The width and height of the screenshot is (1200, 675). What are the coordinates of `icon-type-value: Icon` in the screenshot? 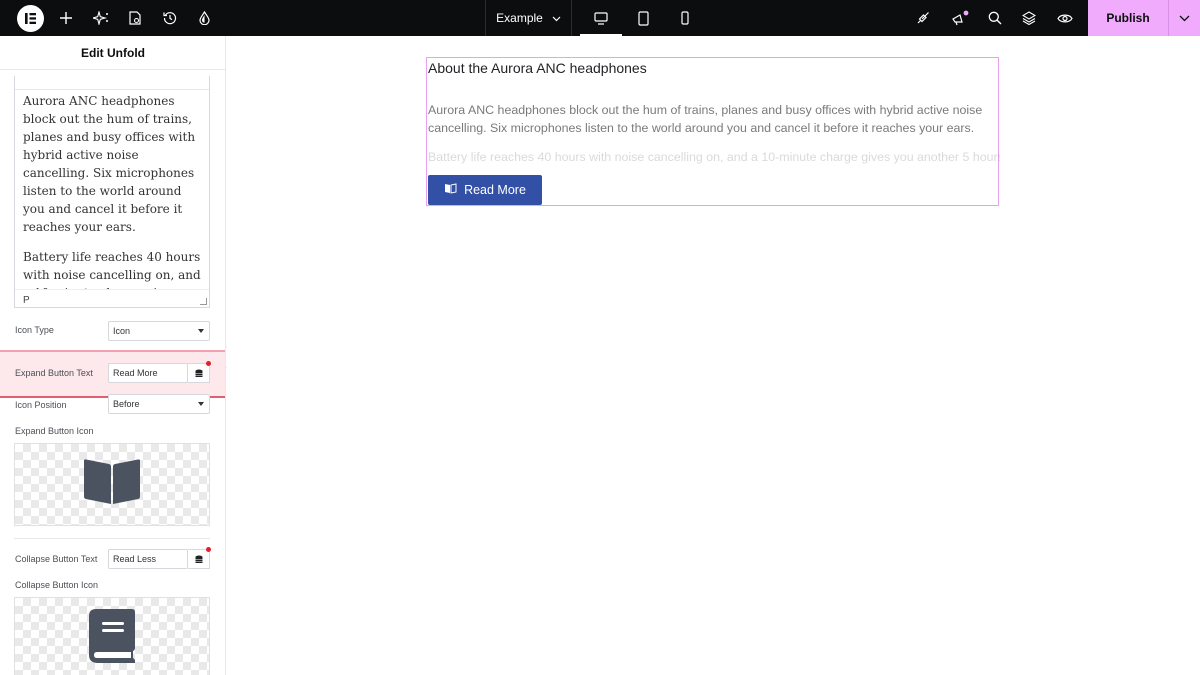 It's located at (122, 331).